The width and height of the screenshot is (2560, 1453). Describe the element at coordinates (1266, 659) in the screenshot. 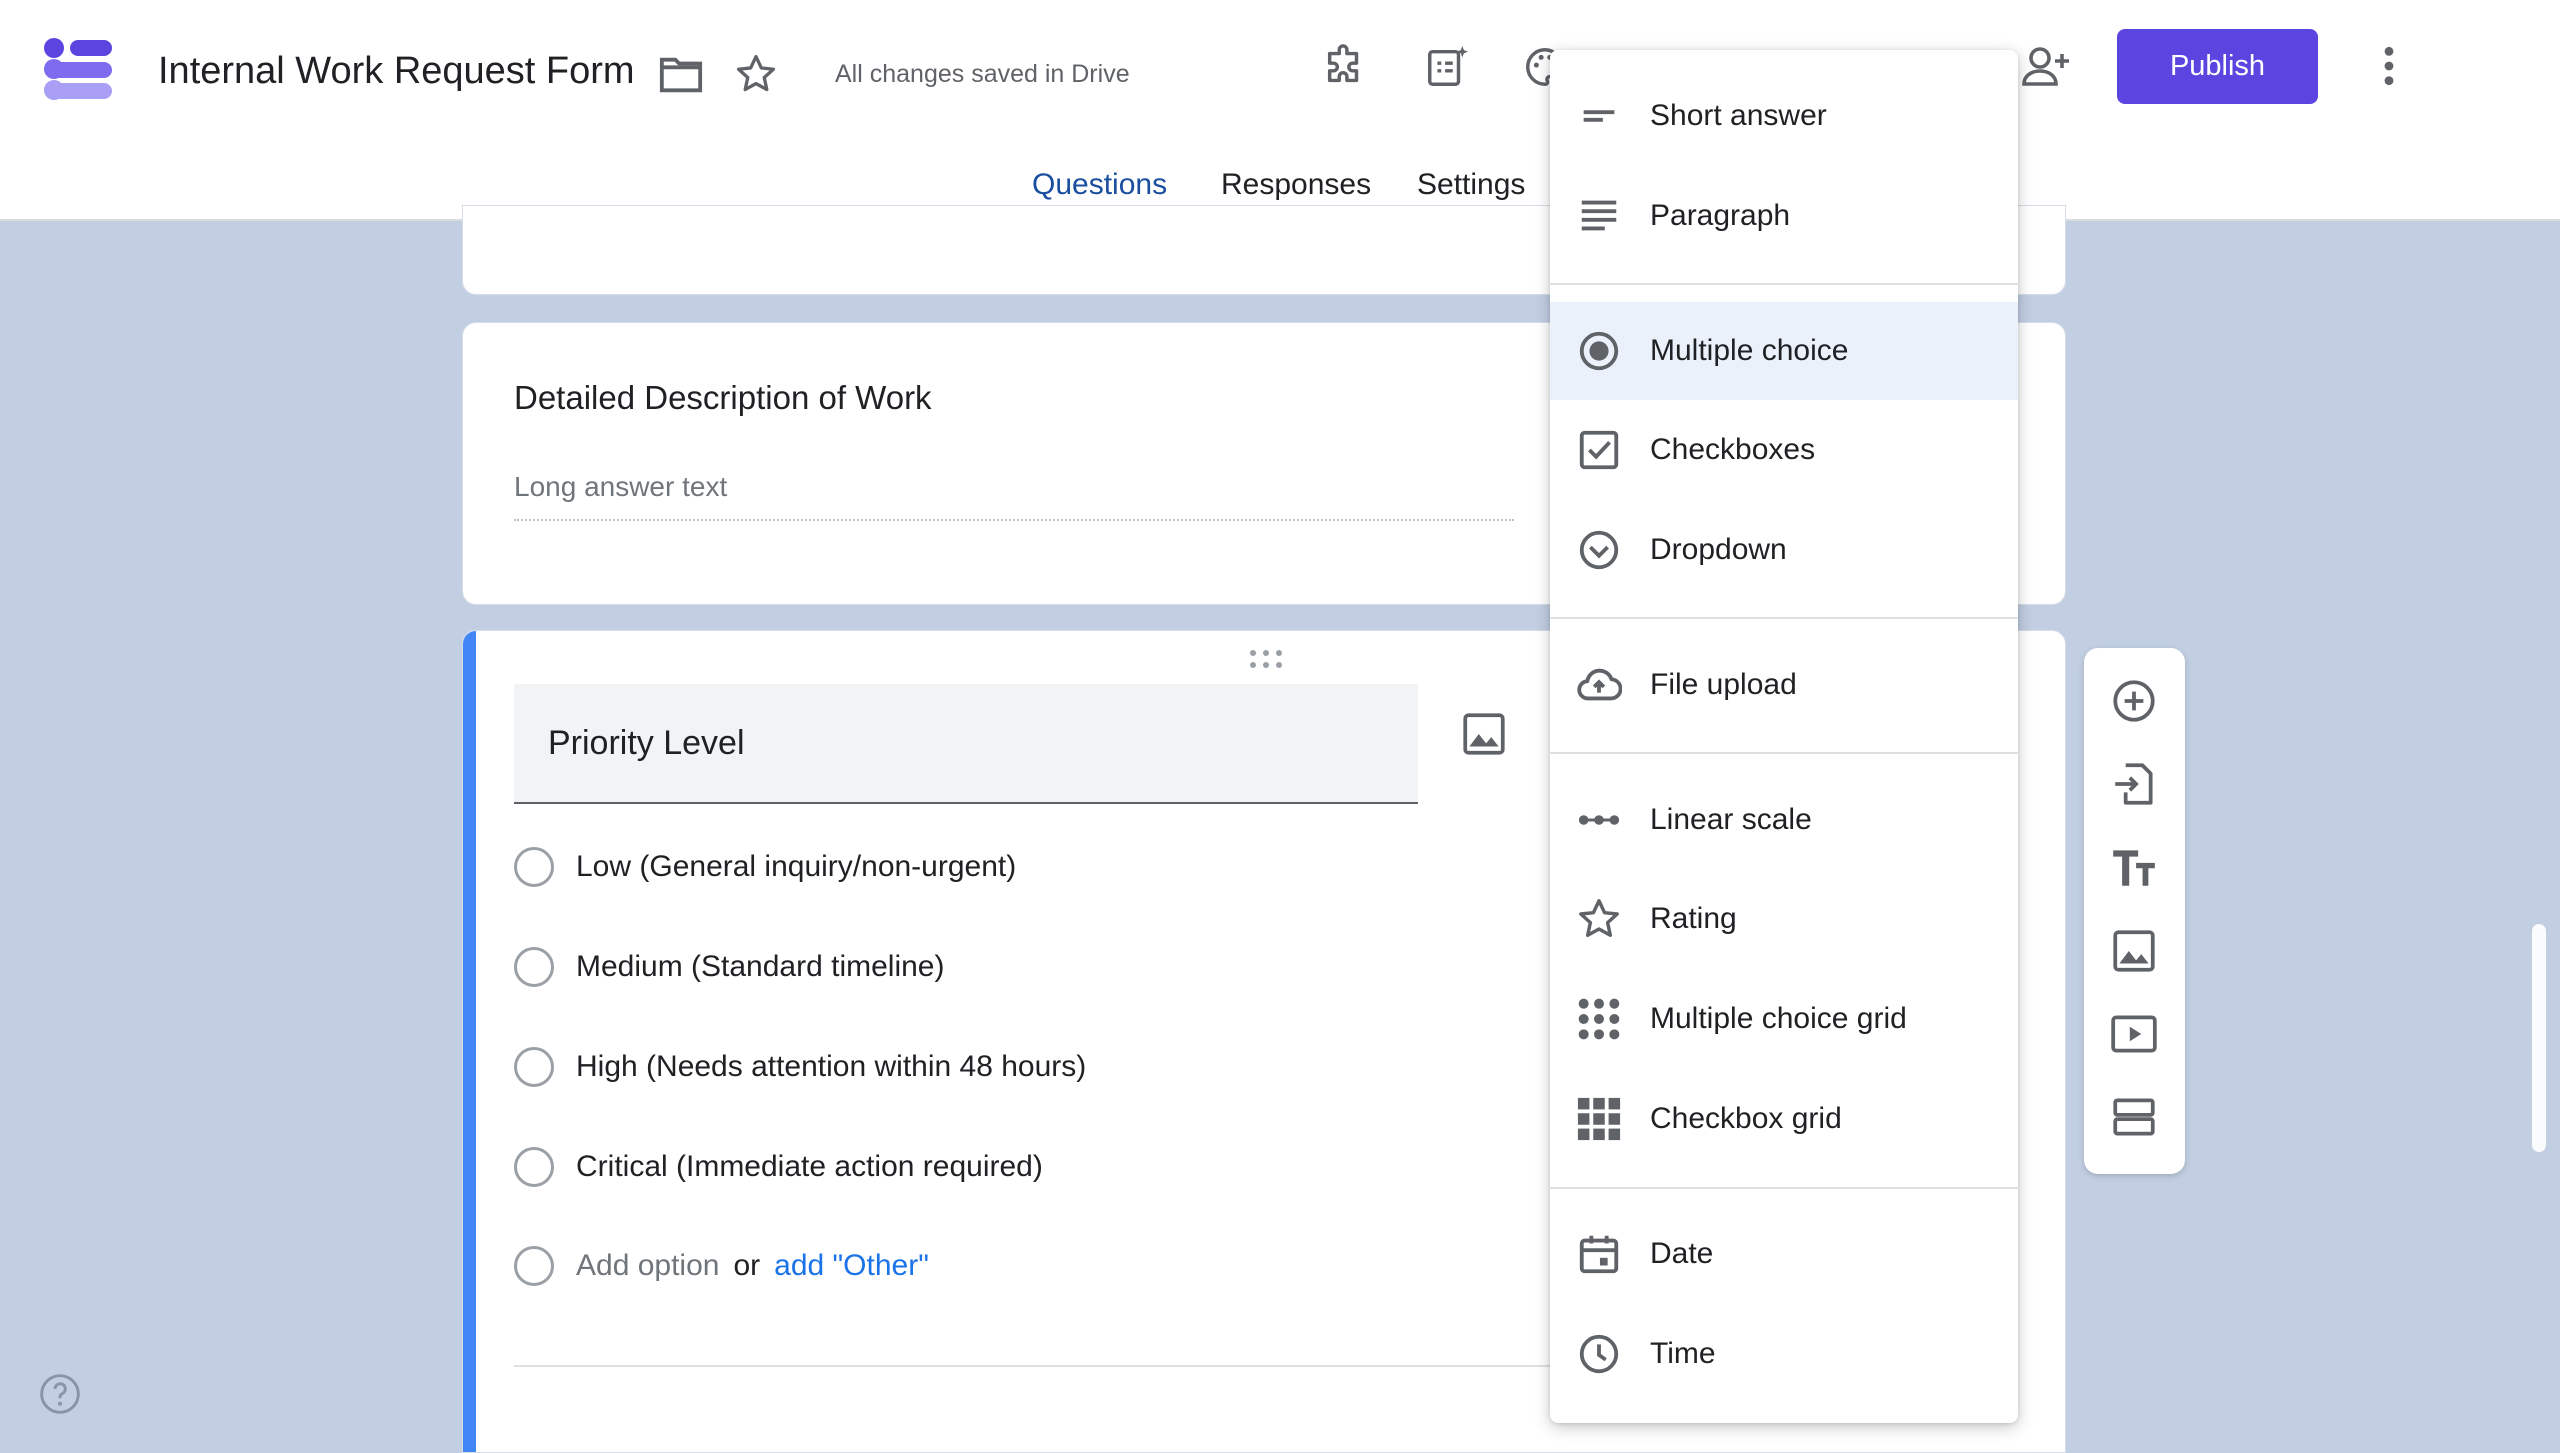

I see `drag-handle-icon` at that location.